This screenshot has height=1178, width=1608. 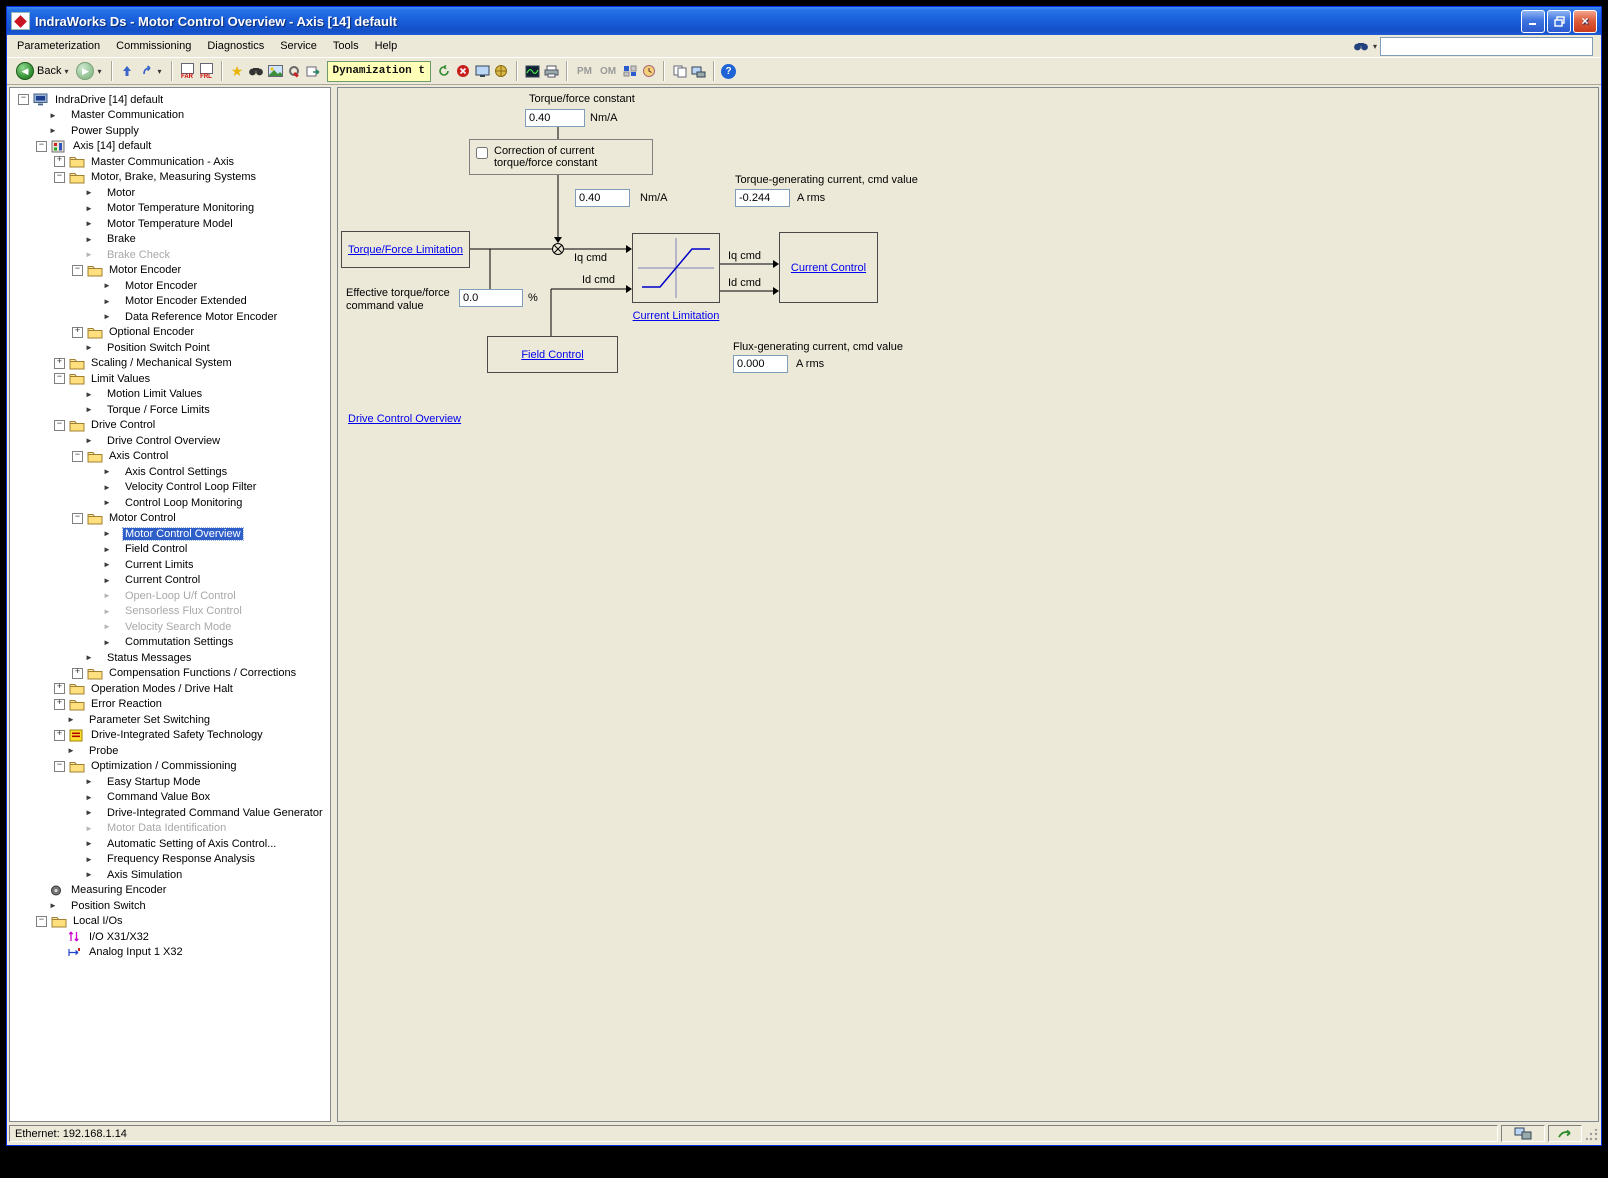 What do you see at coordinates (170, 100) in the screenshot?
I see `tree-item: − IndraDrive [14] default` at bounding box center [170, 100].